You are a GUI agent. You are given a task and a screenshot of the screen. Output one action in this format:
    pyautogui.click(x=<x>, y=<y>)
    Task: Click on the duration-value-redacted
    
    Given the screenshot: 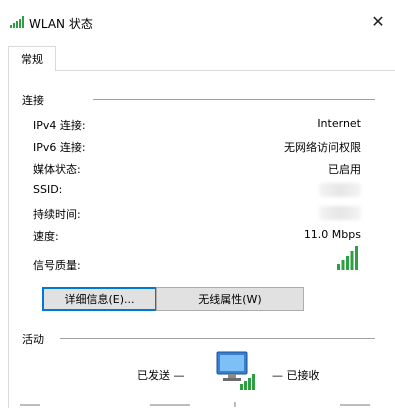 What is the action you would take?
    pyautogui.click(x=340, y=213)
    